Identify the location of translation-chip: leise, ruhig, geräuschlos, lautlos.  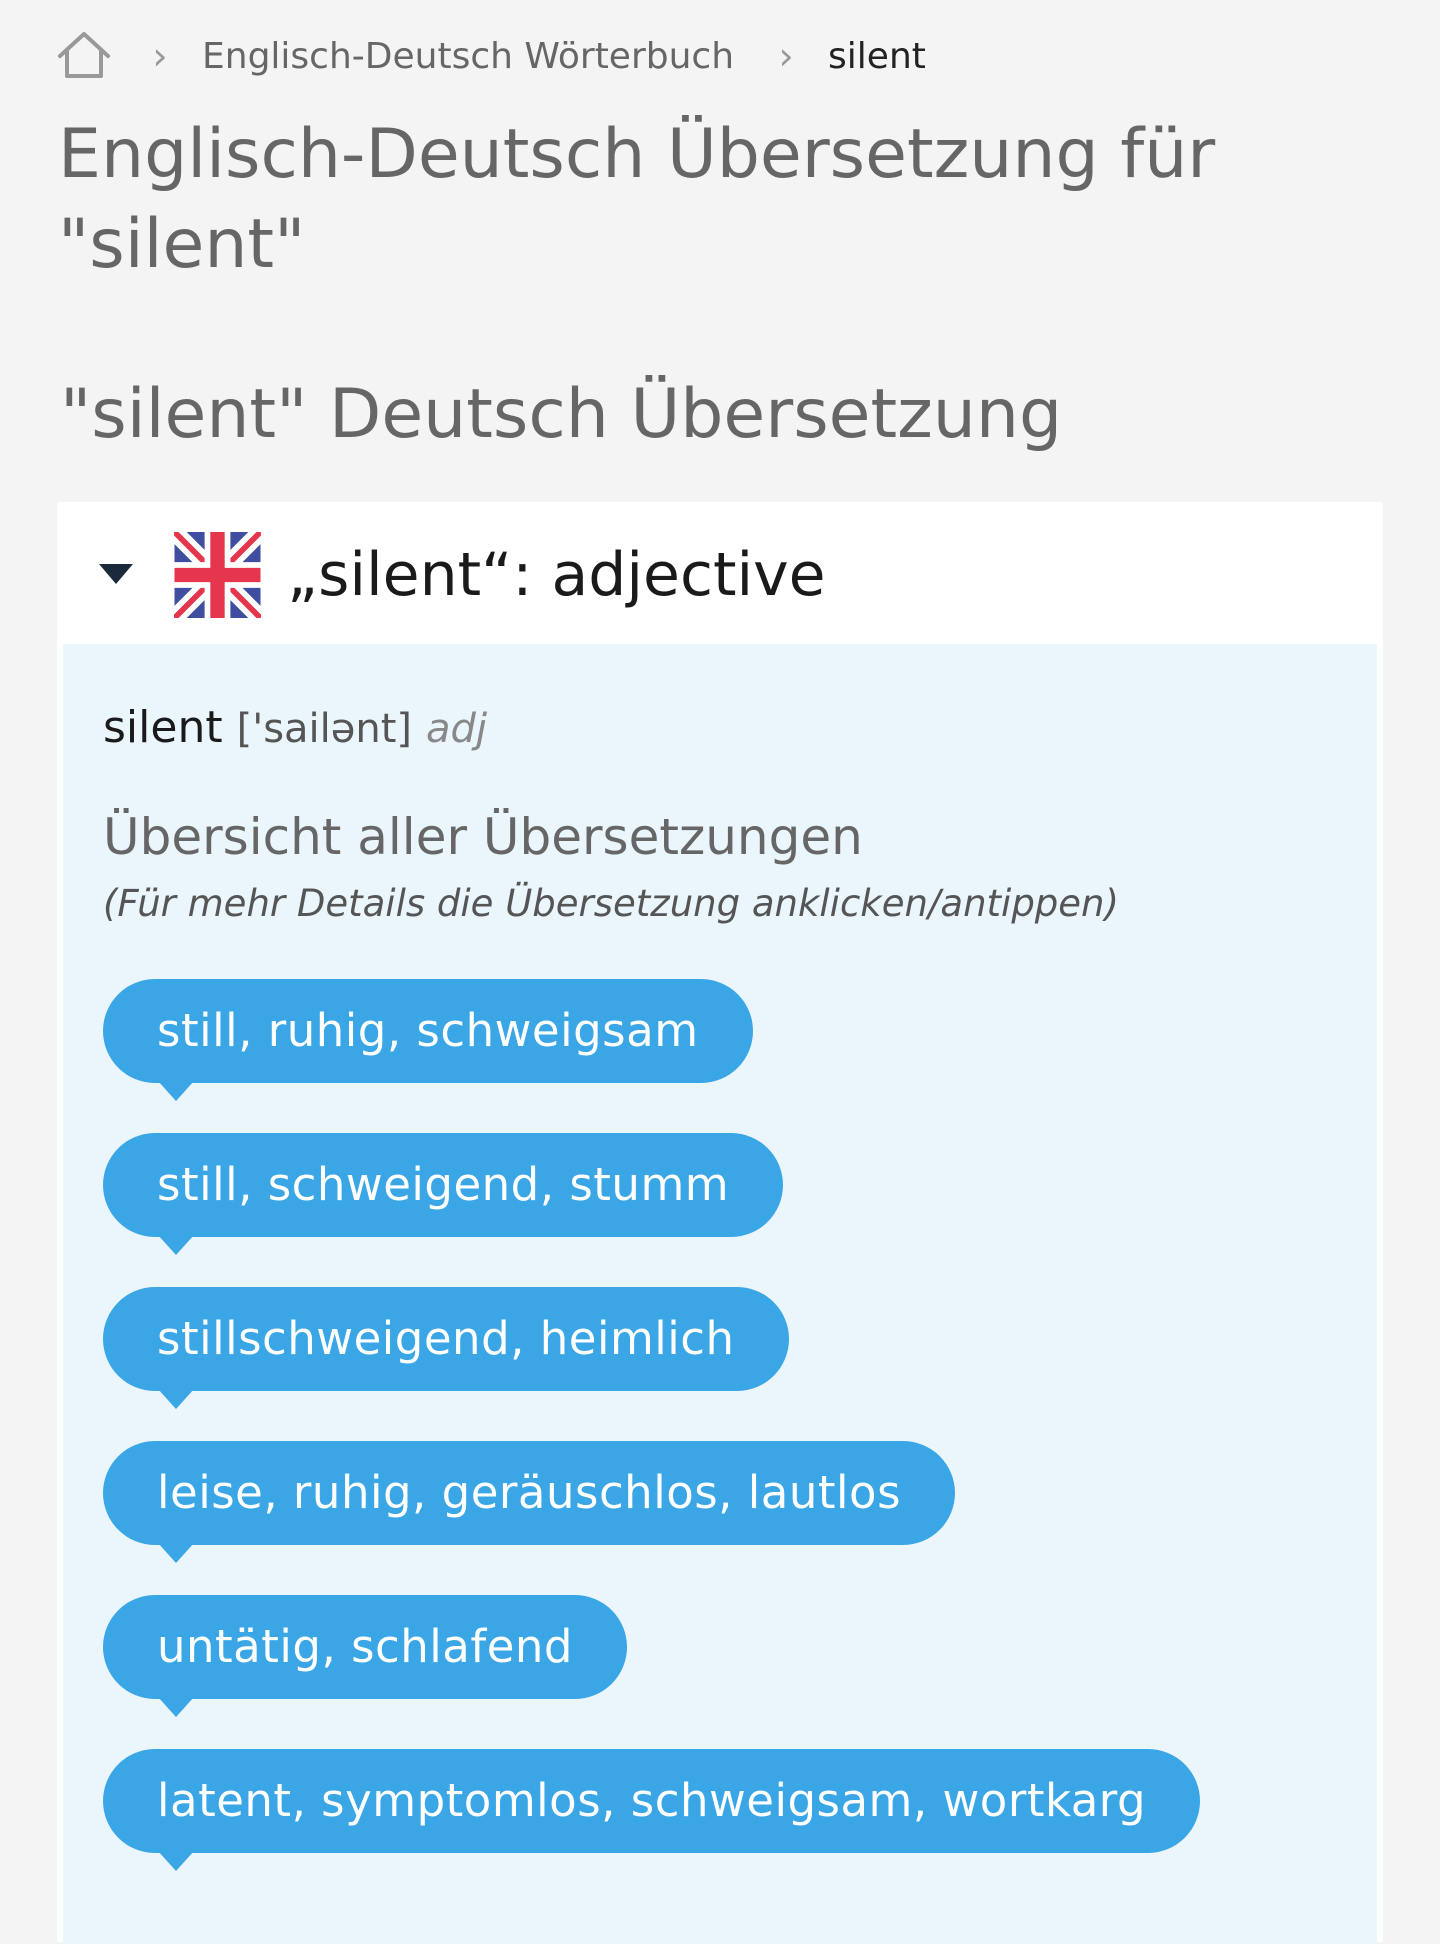
(529, 1502).